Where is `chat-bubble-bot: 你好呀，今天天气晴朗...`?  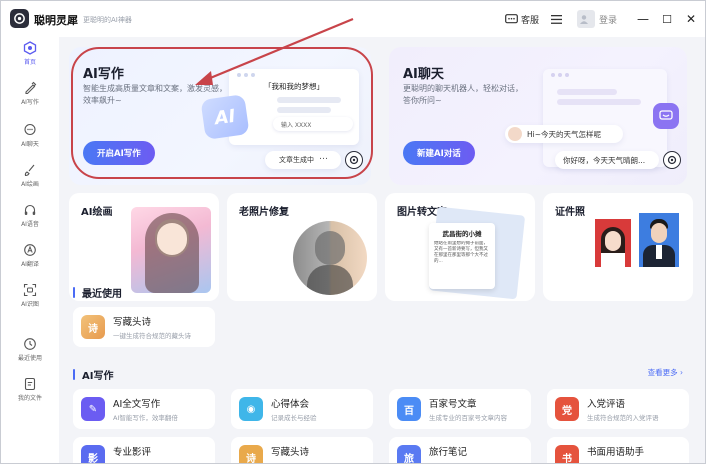 chat-bubble-bot: 你好呀，今天天气晴朗... is located at coordinates (607, 160).